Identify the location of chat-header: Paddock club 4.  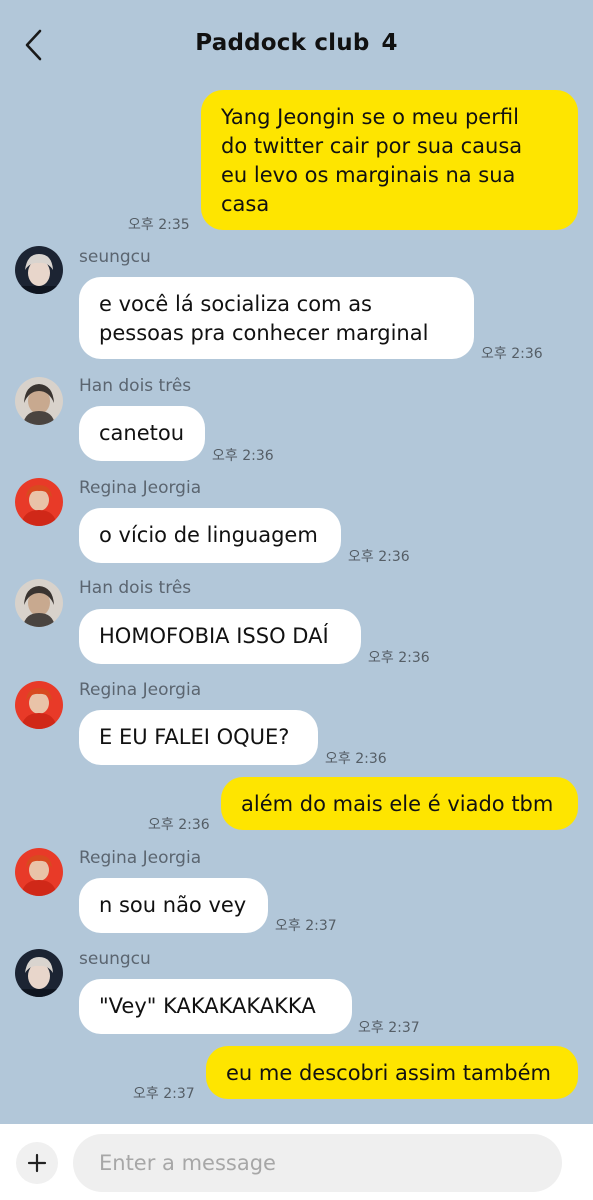
(296, 44).